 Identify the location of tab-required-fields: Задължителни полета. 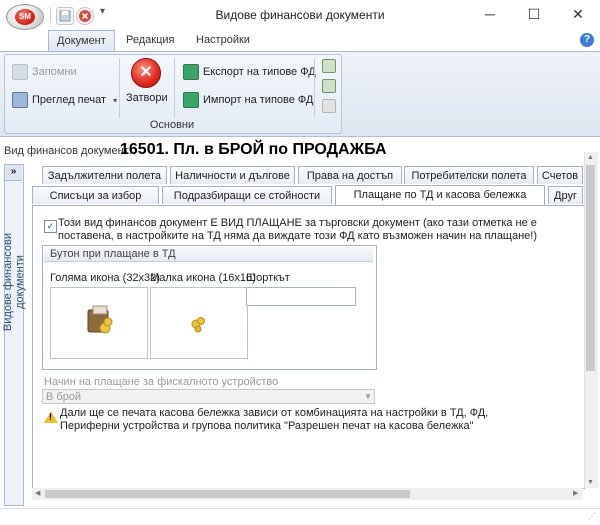
(104, 175).